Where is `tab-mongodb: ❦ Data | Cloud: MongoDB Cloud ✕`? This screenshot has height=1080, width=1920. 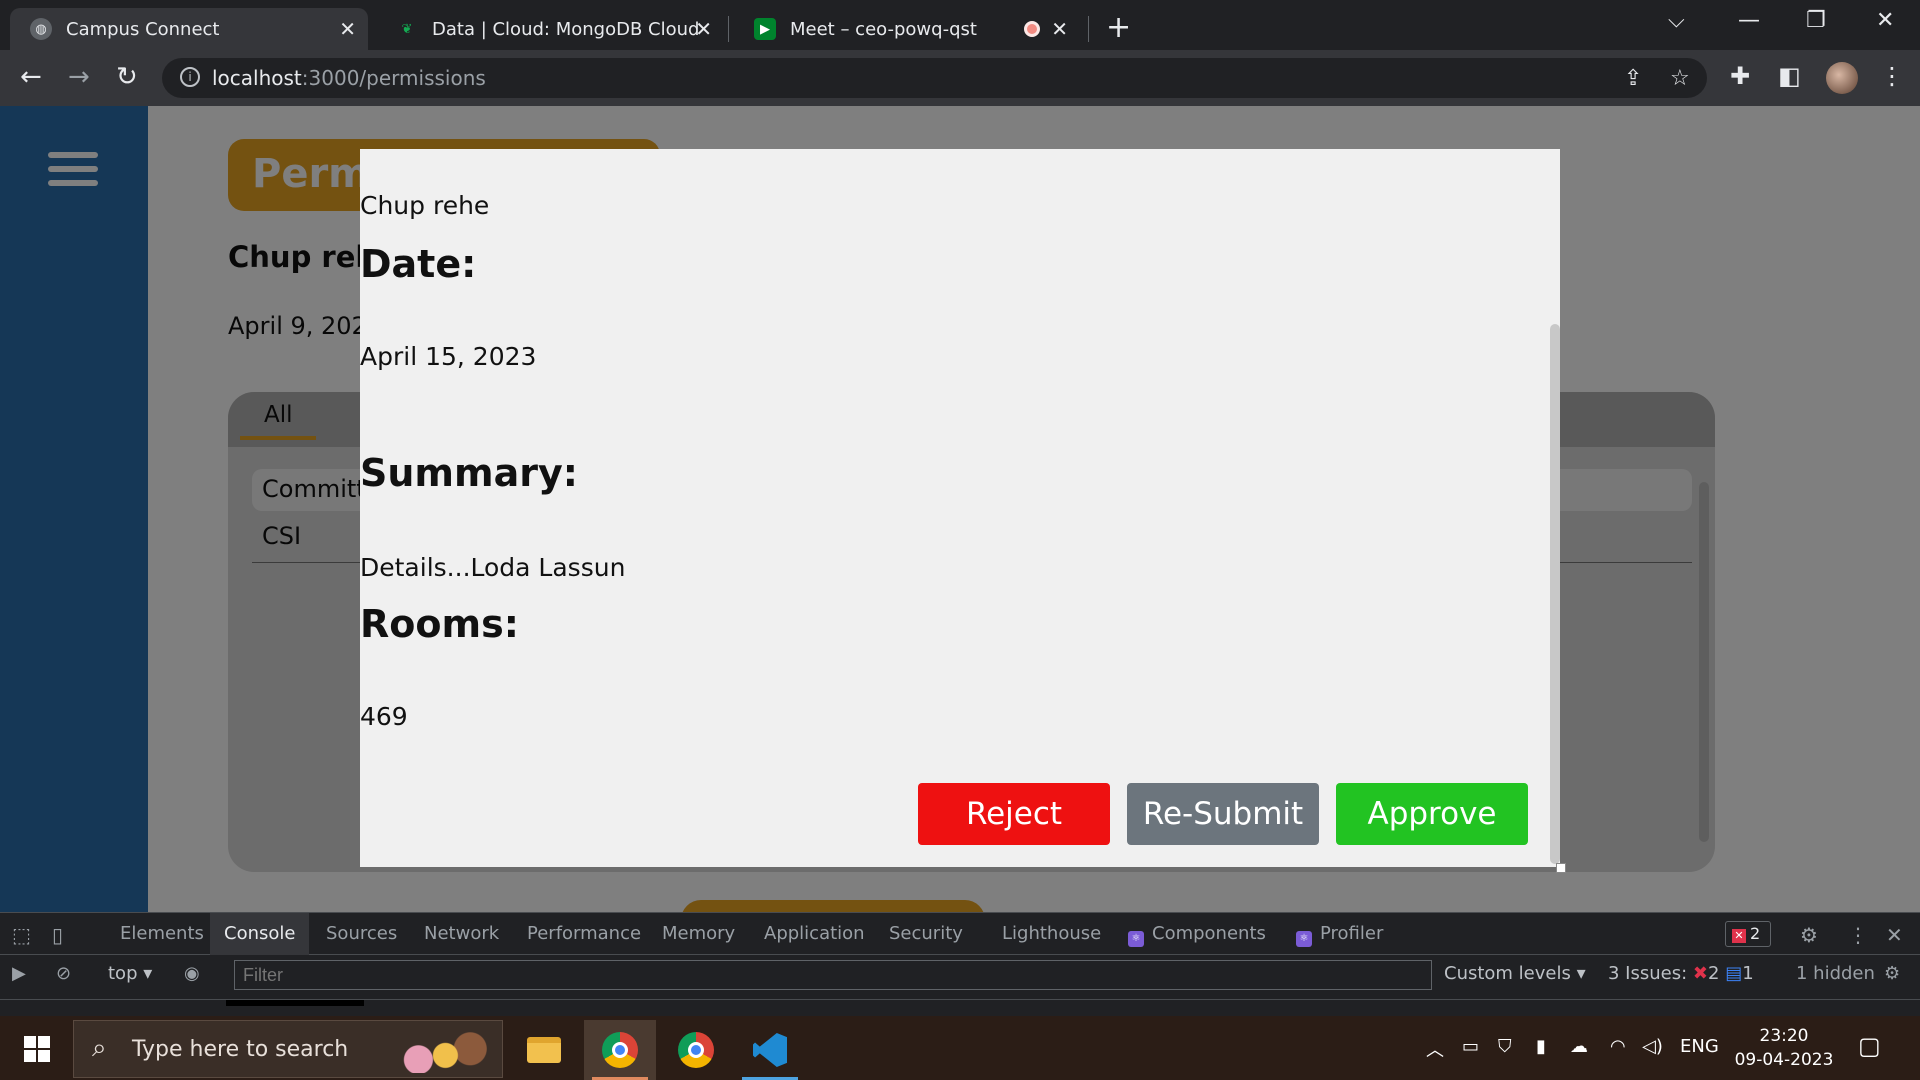 tab-mongodb: ❦ Data | Cloud: MongoDB Cloud ✕ is located at coordinates (550, 29).